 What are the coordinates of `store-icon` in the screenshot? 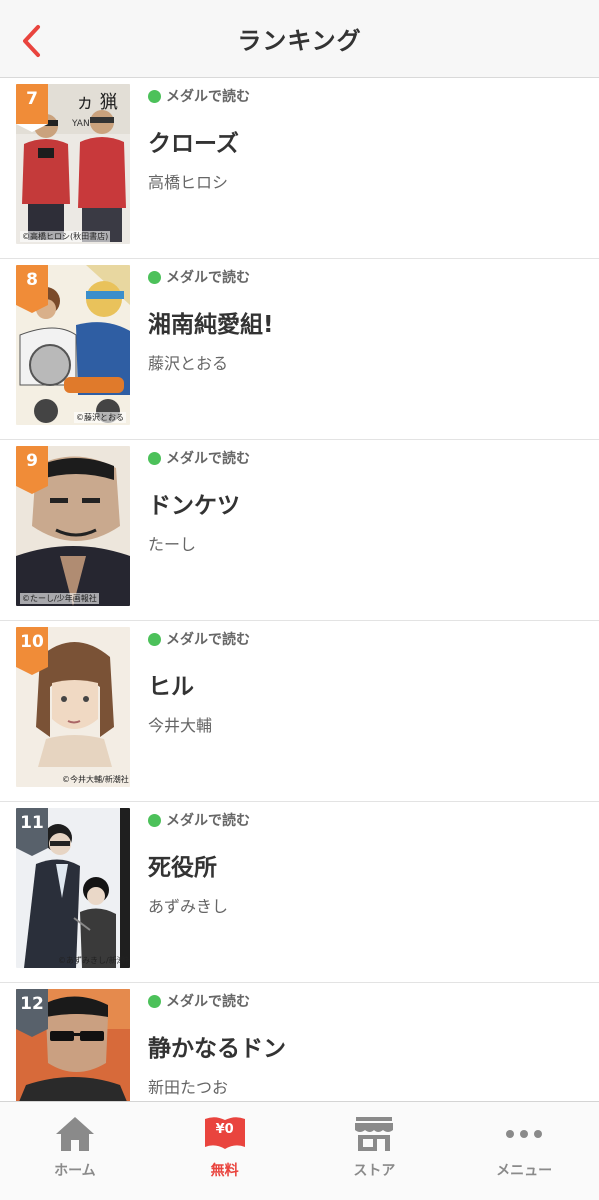 It's located at (374, 1134).